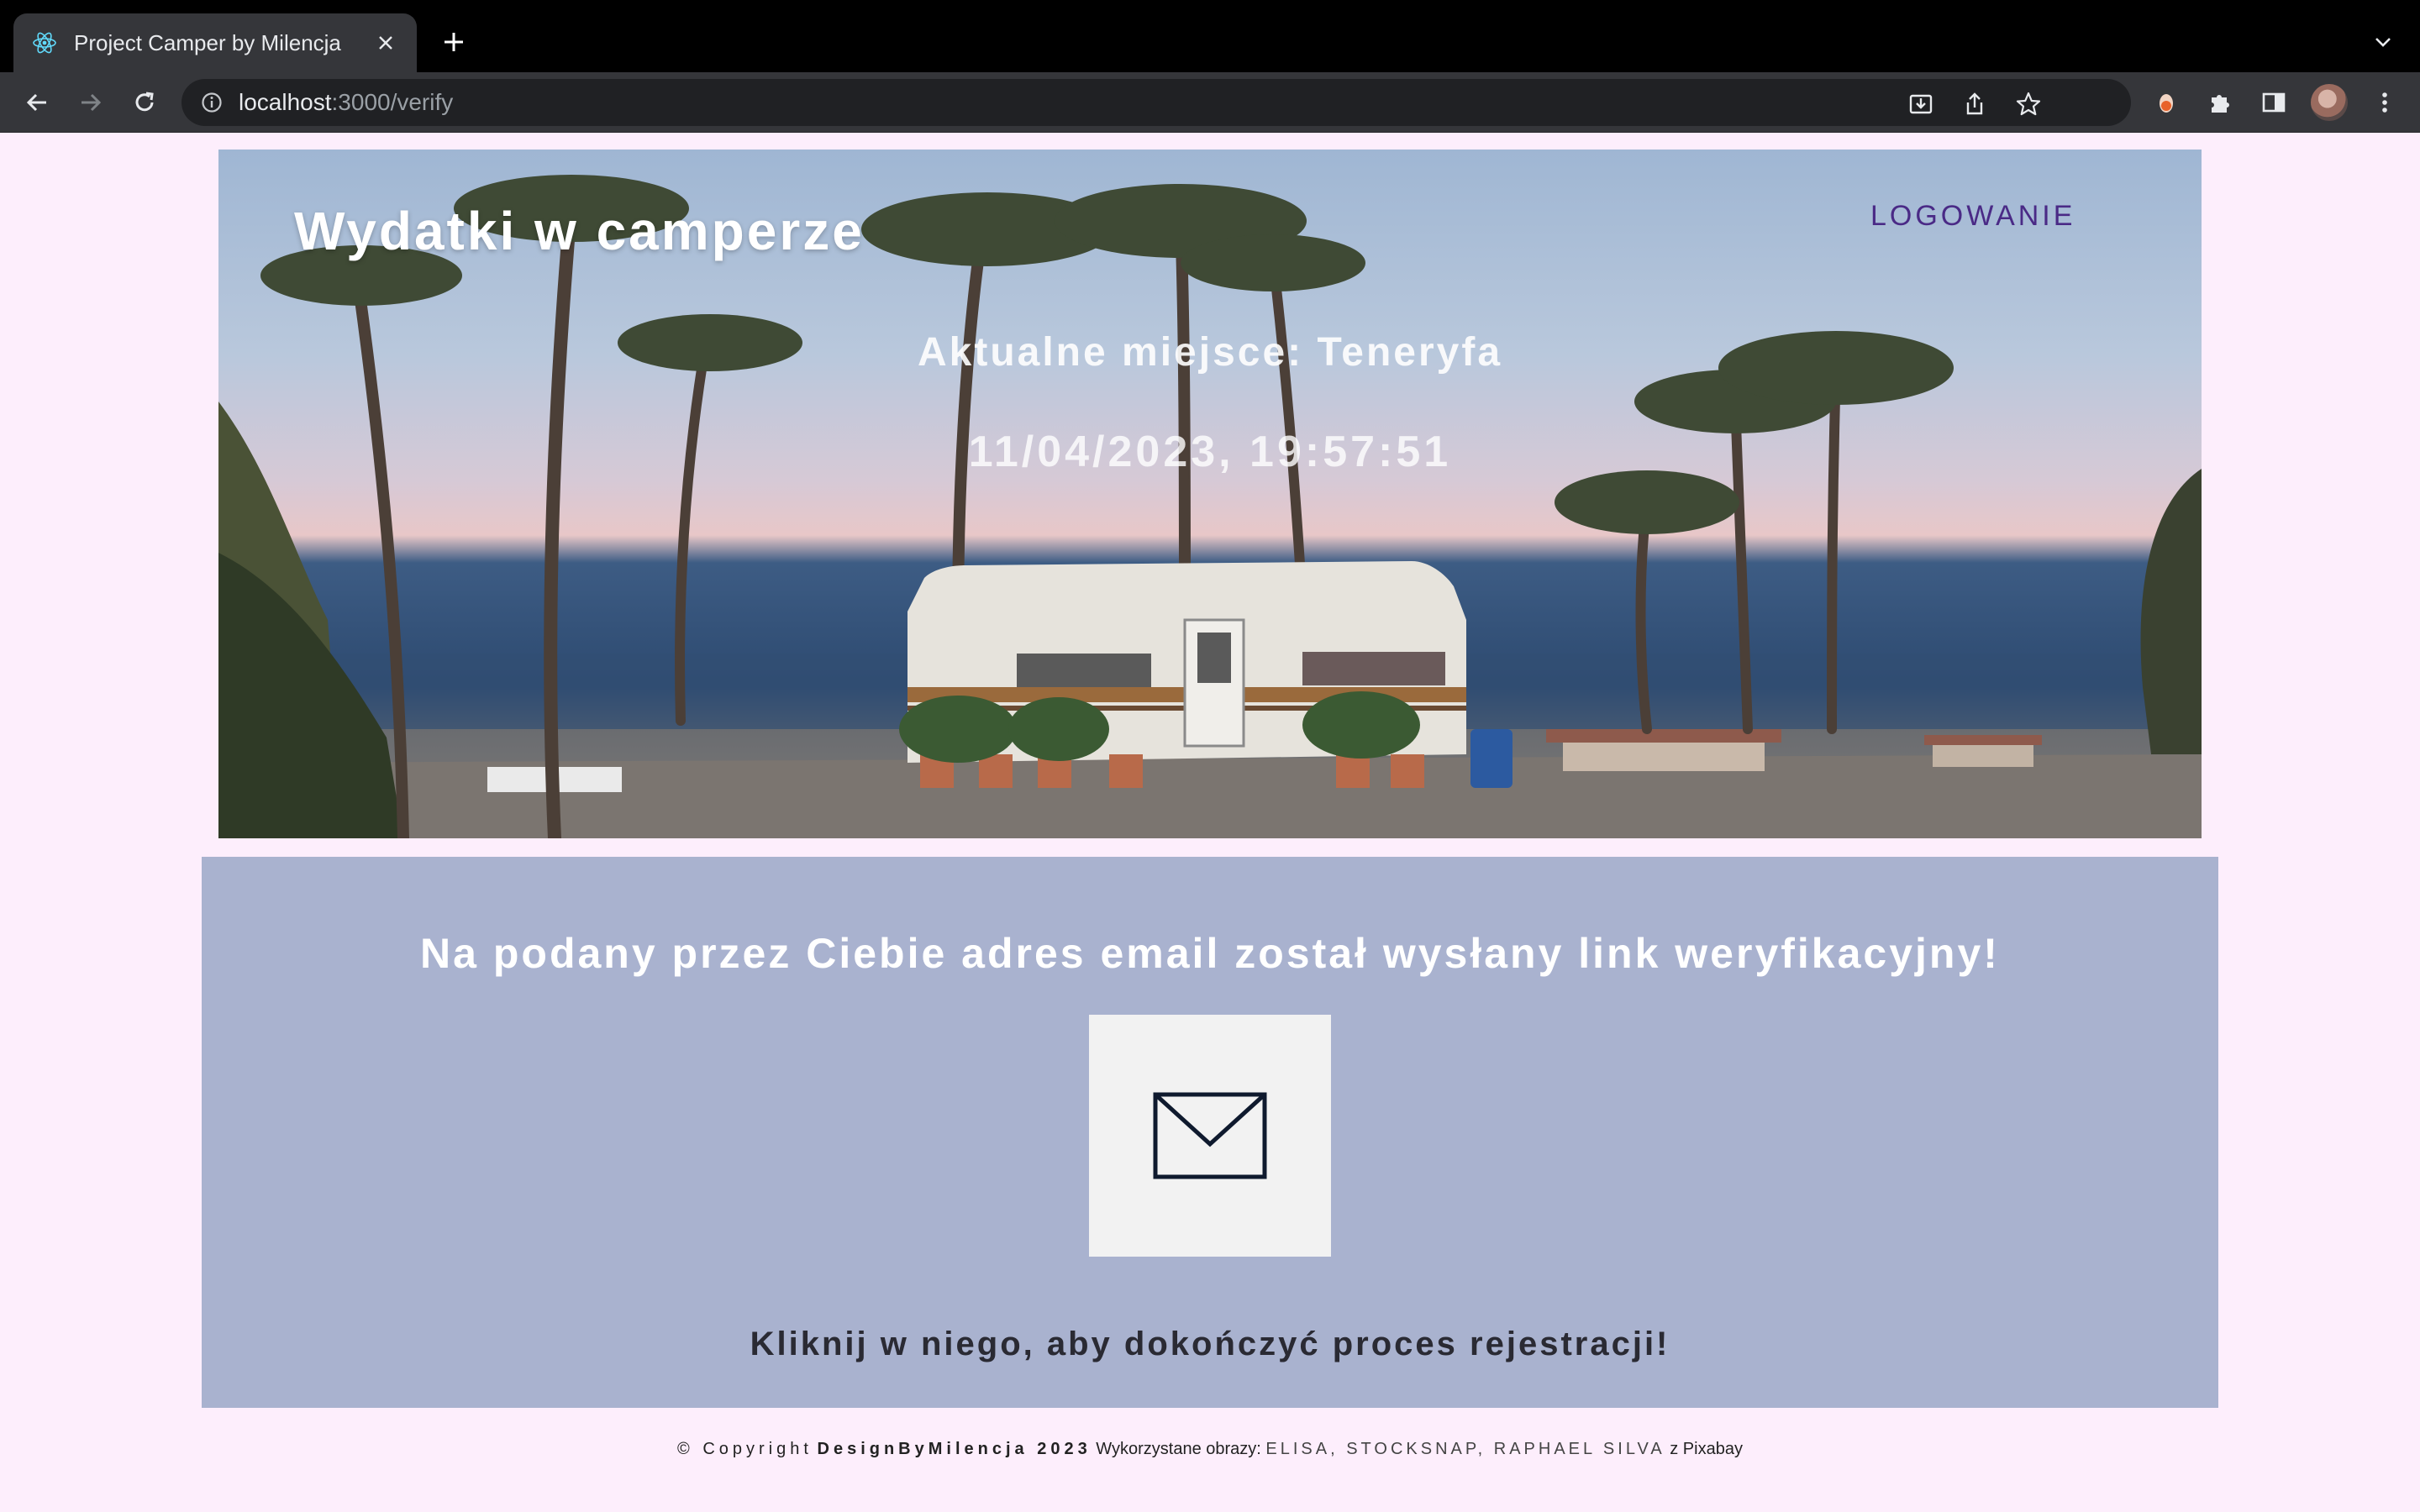 The height and width of the screenshot is (1512, 2420). What do you see at coordinates (36, 102) in the screenshot?
I see `back-arrow-icon` at bounding box center [36, 102].